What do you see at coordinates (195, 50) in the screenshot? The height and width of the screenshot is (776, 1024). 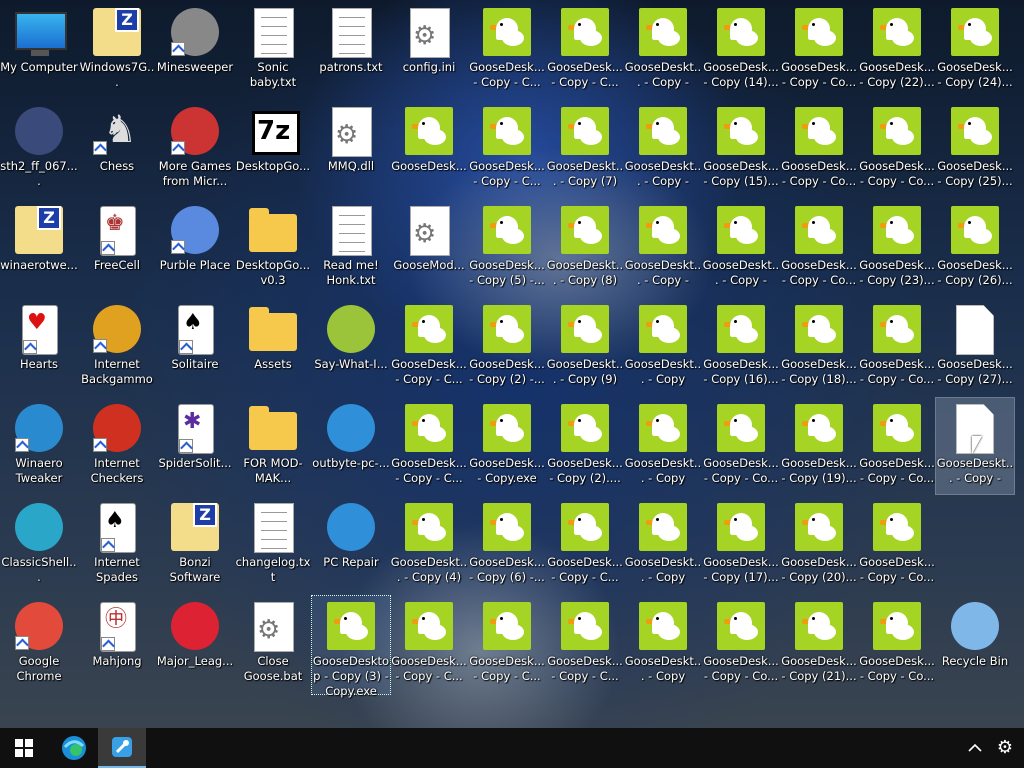 I see `desktop-icon: Minesweeper` at bounding box center [195, 50].